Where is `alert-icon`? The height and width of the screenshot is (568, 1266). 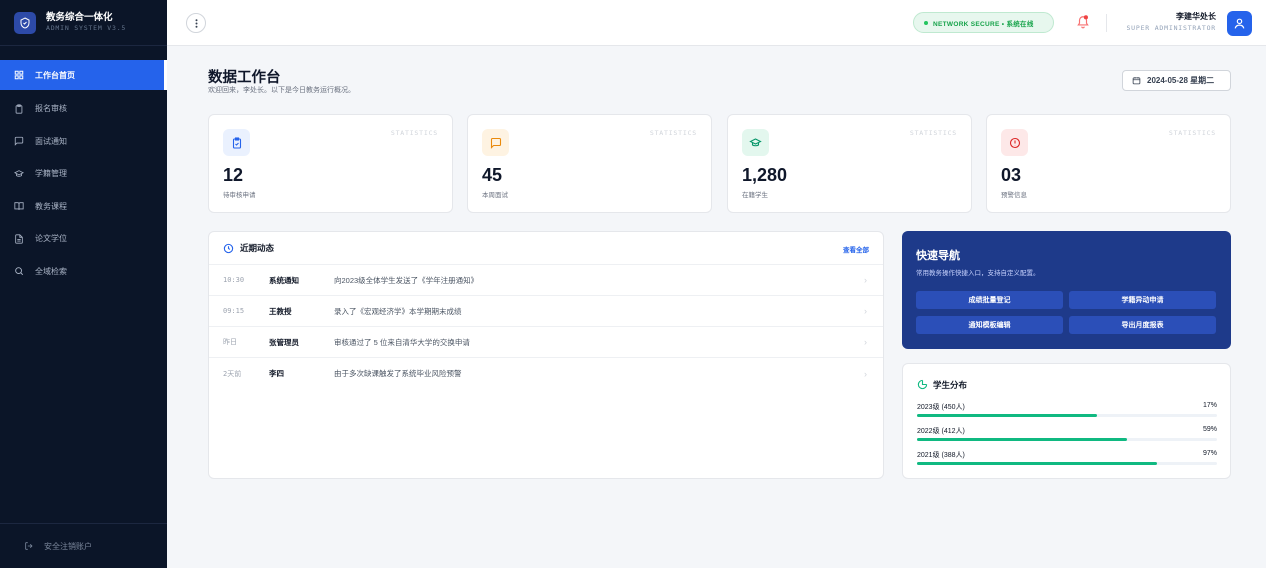
alert-icon is located at coordinates (1014, 142).